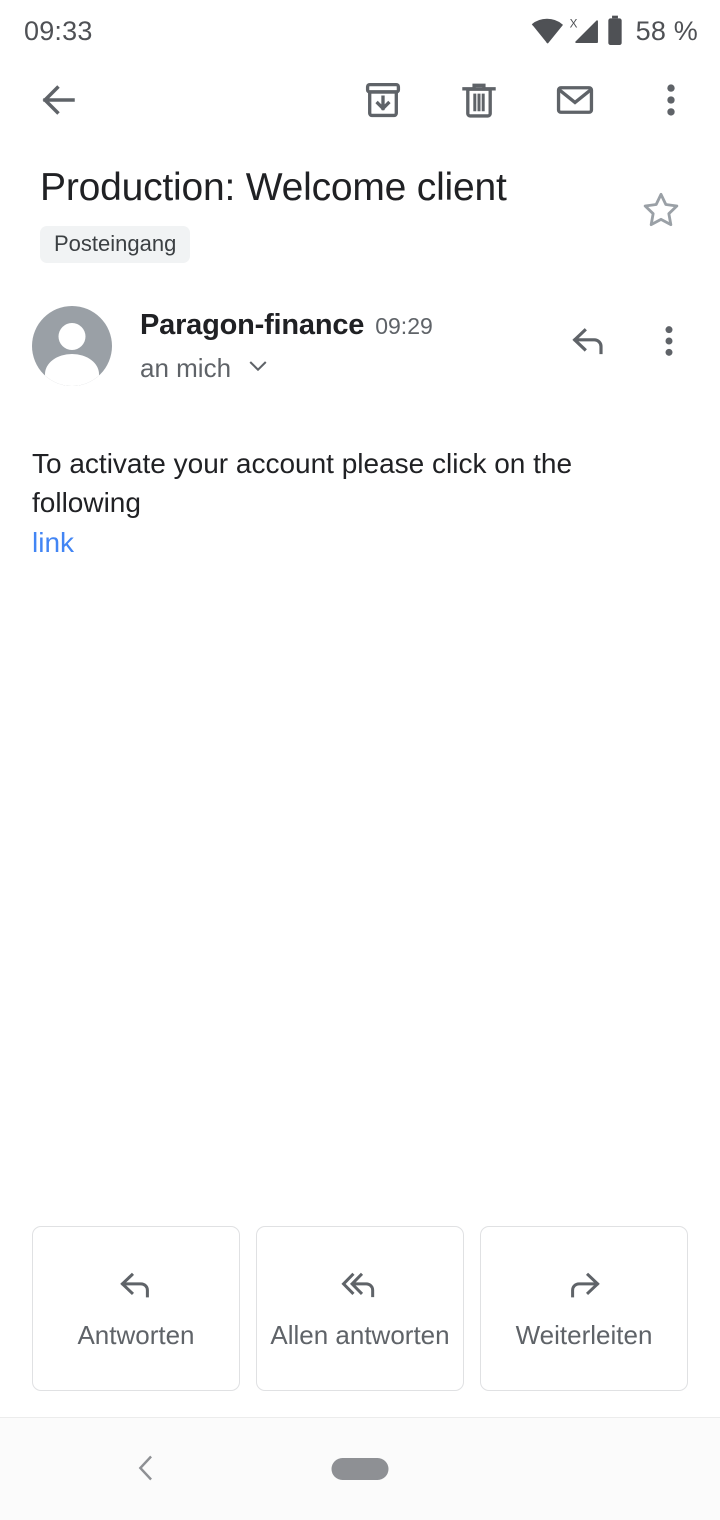 The height and width of the screenshot is (1520, 720). I want to click on archive-button, so click(383, 101).